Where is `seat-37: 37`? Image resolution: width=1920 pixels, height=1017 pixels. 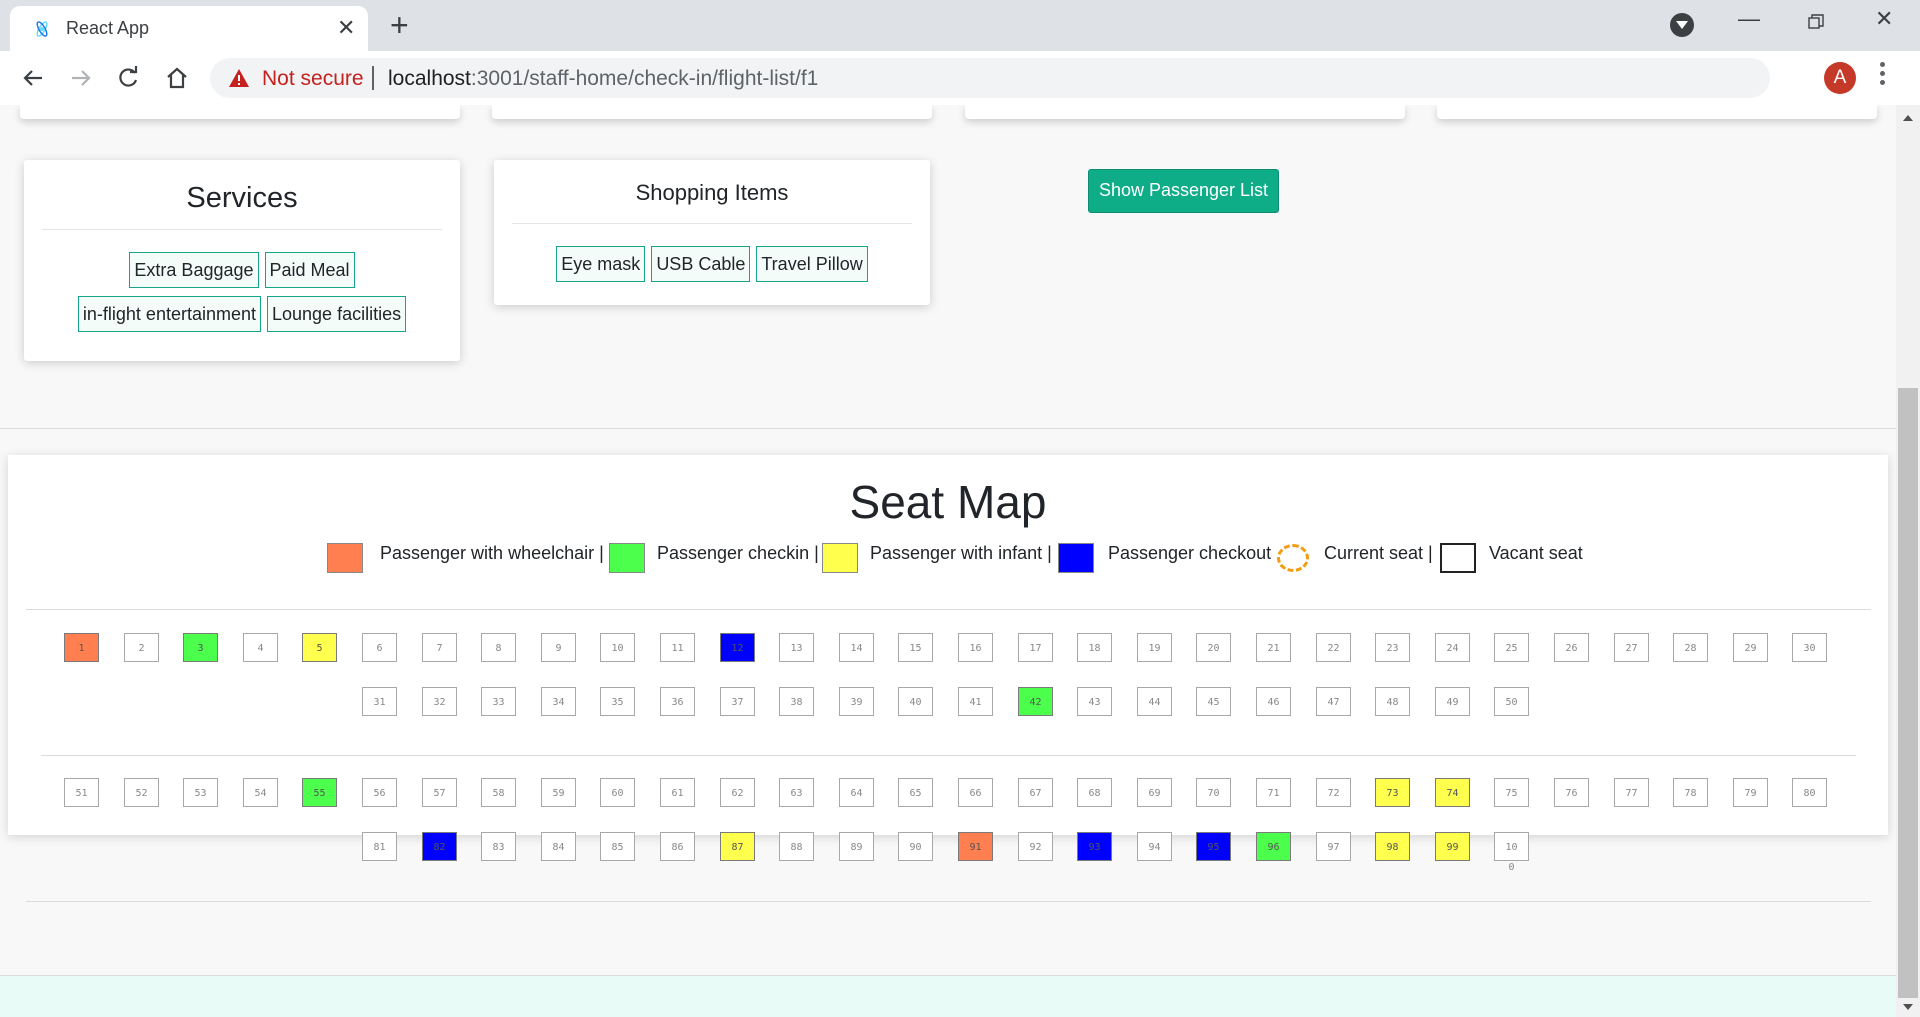 seat-37: 37 is located at coordinates (737, 701).